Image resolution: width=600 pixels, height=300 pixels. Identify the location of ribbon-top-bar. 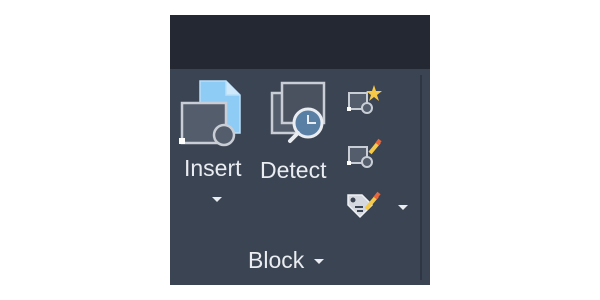
(300, 42).